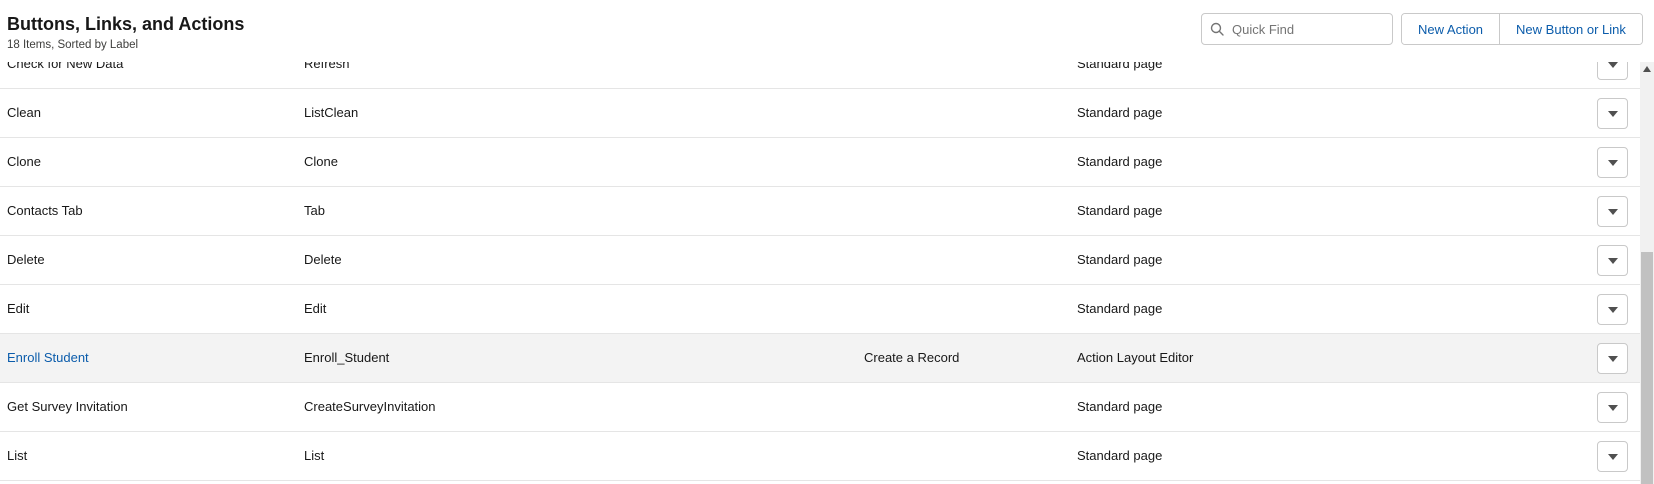 The width and height of the screenshot is (1654, 484). What do you see at coordinates (314, 210) in the screenshot?
I see `row-name: Tab` at bounding box center [314, 210].